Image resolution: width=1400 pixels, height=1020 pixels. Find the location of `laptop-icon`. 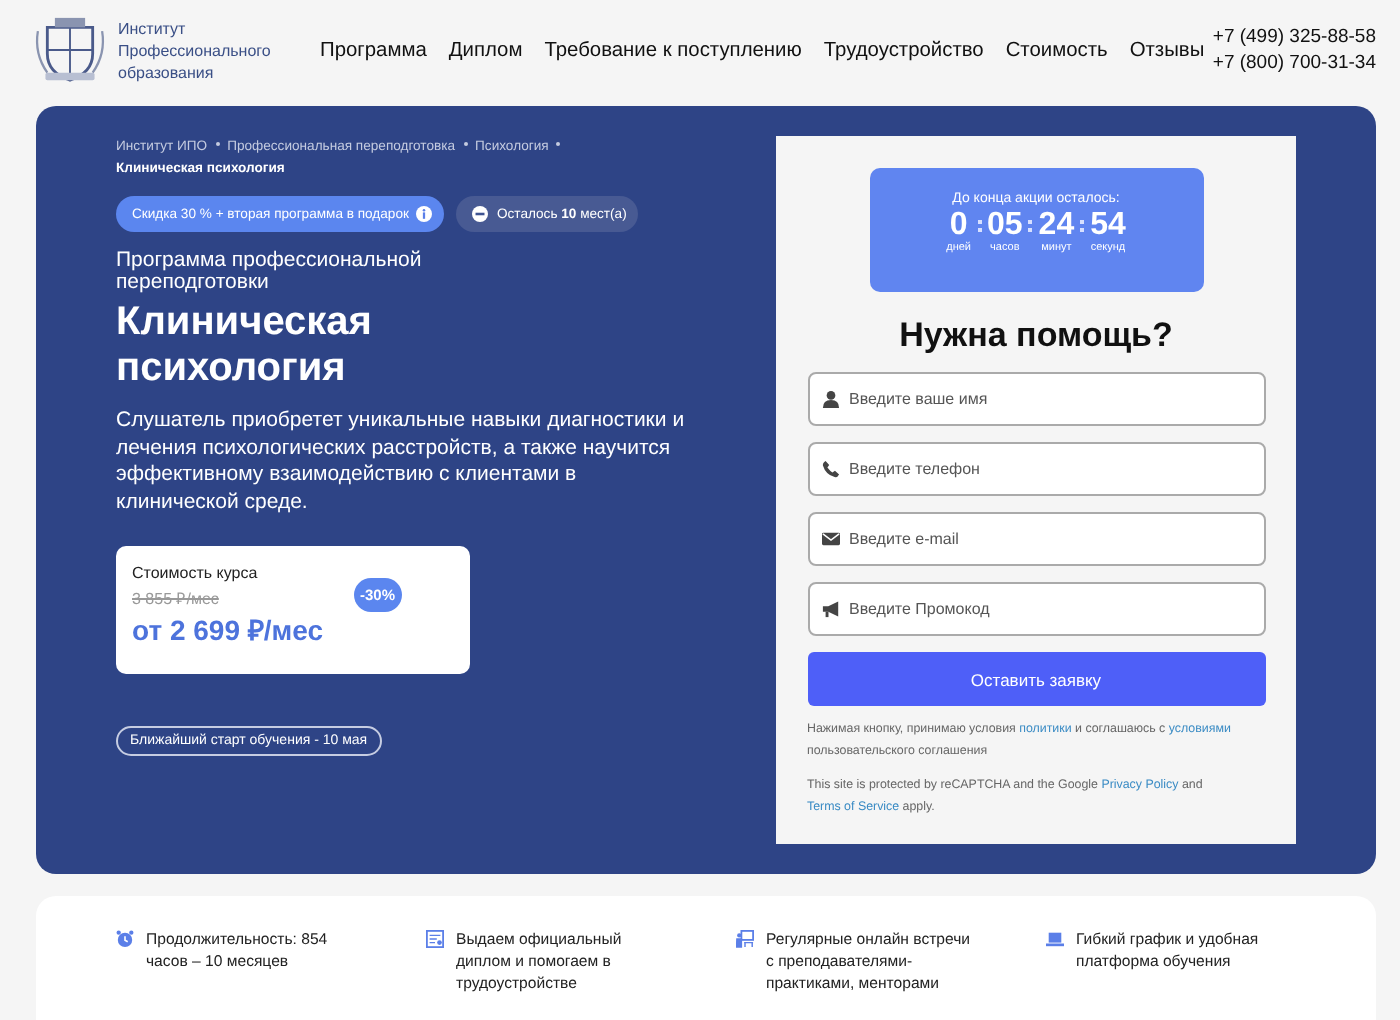

laptop-icon is located at coordinates (1055, 939).